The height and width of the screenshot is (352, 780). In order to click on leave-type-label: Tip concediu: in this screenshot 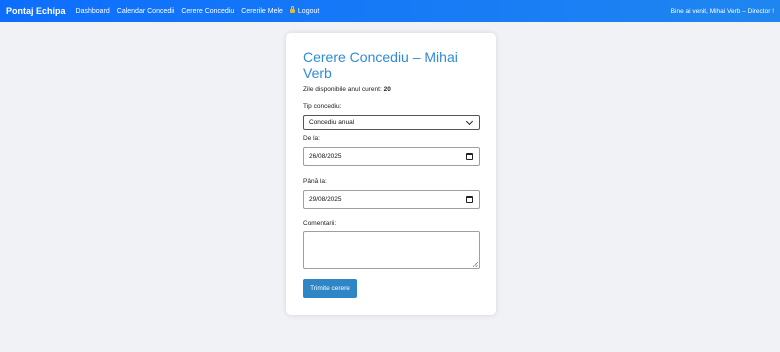, I will do `click(322, 106)`.